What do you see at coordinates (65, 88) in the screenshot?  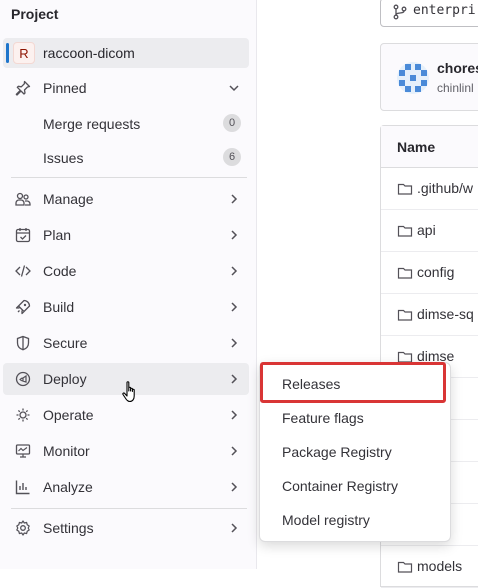 I see `pinned-label: Pinned` at bounding box center [65, 88].